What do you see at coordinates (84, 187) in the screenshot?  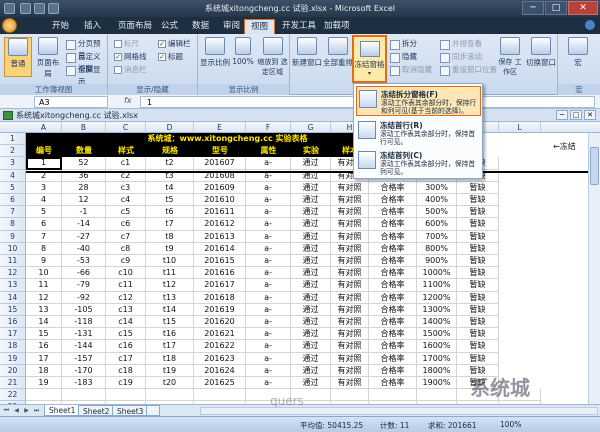 I see `table-cell: 28` at bounding box center [84, 187].